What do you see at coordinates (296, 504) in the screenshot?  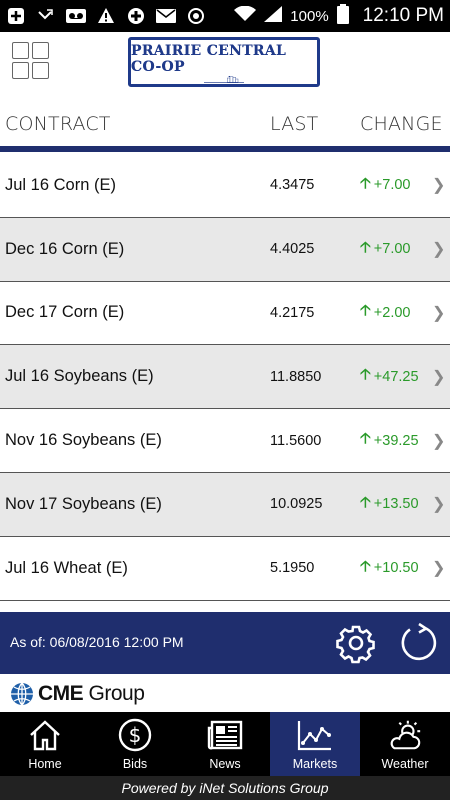 I see `last-price: 10.0925` at bounding box center [296, 504].